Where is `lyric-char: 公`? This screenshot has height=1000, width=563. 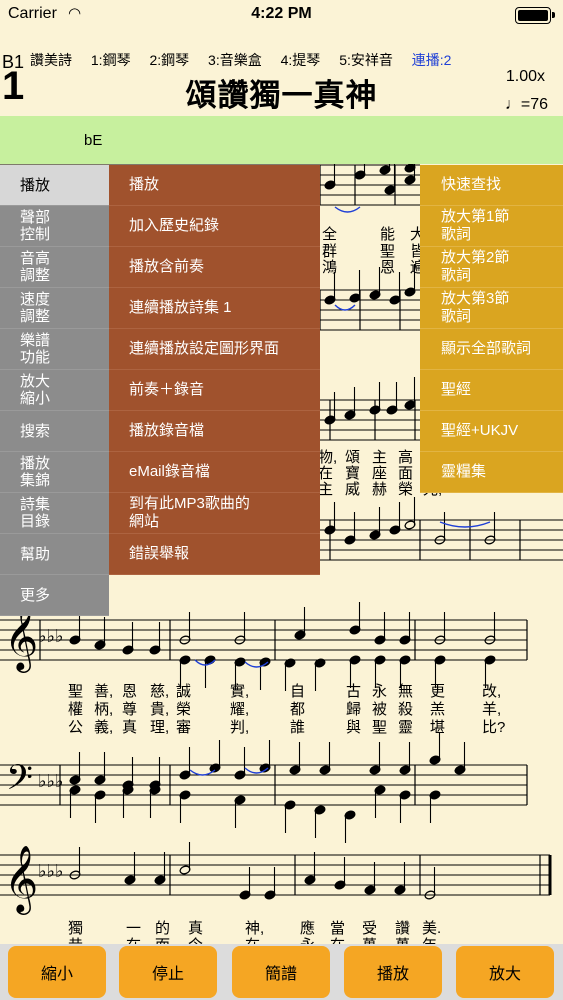 lyric-char: 公 is located at coordinates (75, 727).